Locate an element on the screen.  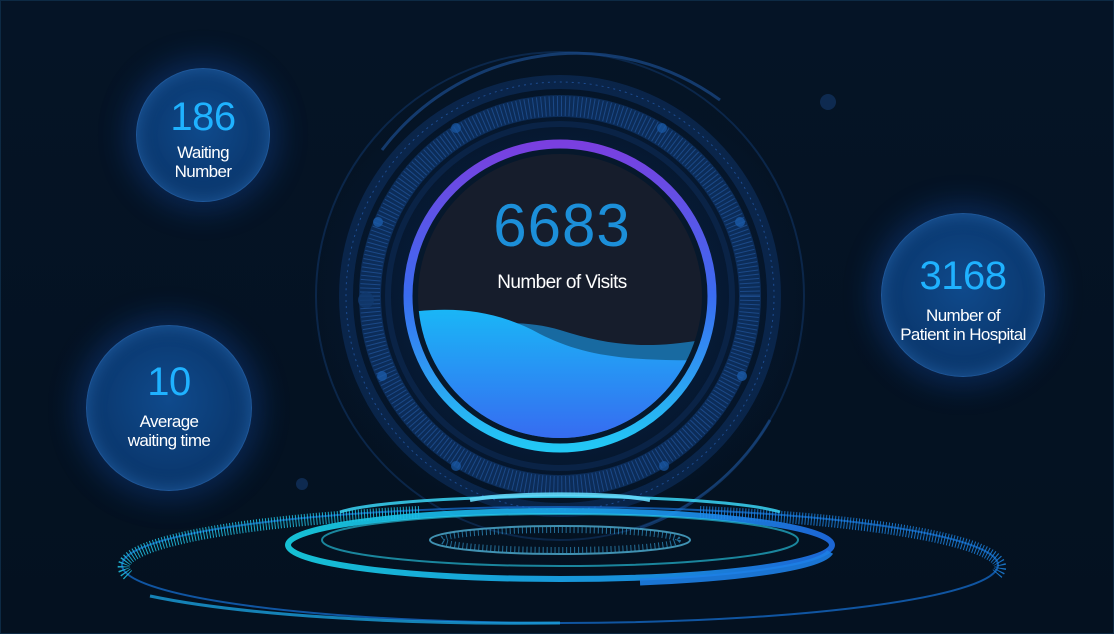
average-waiting-time-value: 10 is located at coordinates (169, 382).